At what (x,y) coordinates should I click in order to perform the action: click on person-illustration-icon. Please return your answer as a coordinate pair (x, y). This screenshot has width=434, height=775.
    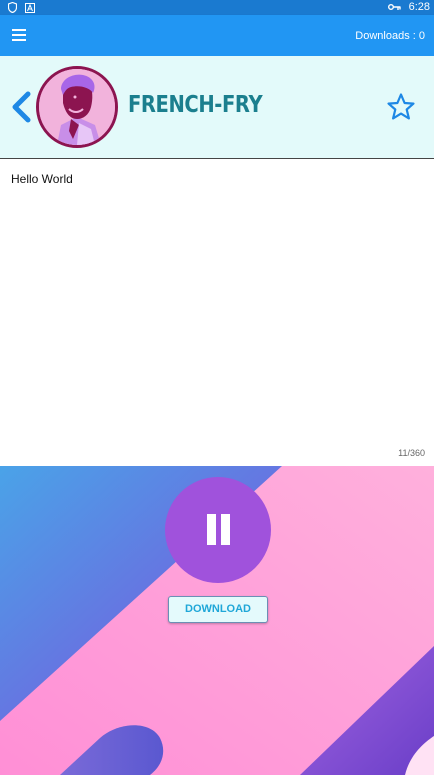
    Looking at the image, I should click on (77, 107).